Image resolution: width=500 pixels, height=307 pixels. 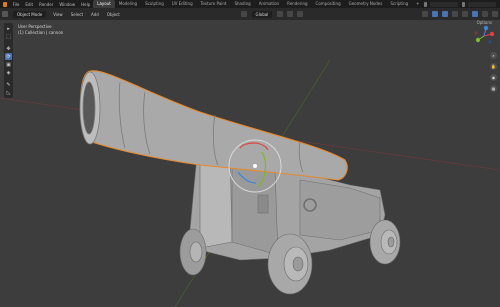 I want to click on tool-shelf: ▸ ⬚ ✥ ⟳ ▣ ◈ ✎ ◺, so click(x=8, y=60).